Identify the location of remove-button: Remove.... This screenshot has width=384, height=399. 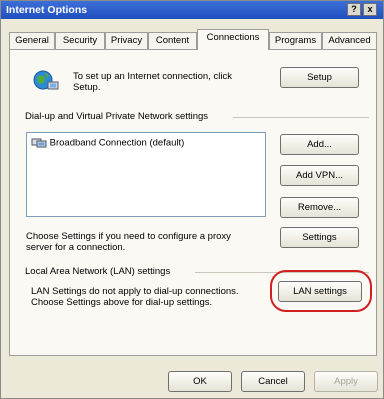
(319, 207).